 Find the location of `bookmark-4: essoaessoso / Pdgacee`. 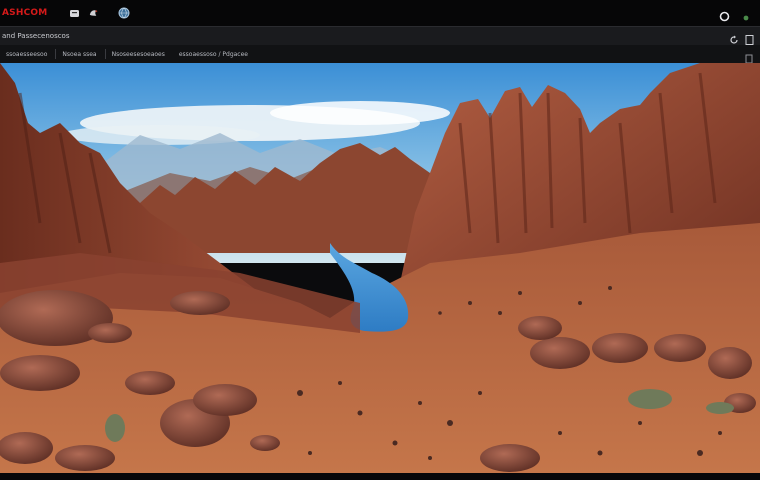

bookmark-4: essoaessoso / Pdgacee is located at coordinates (213, 54).